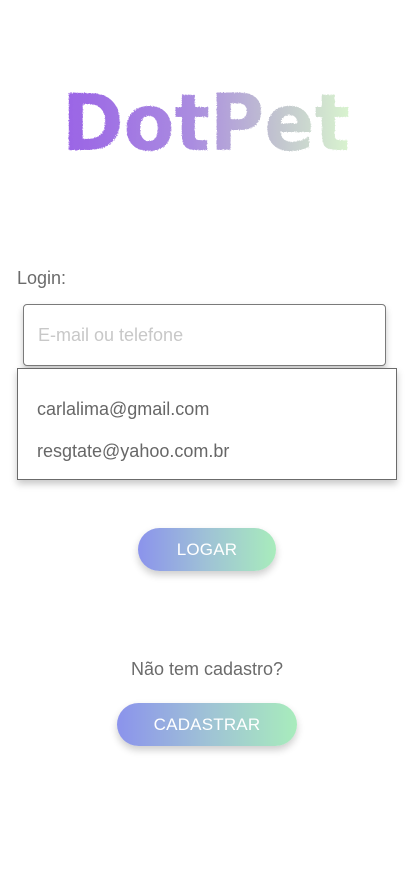  I want to click on suggestion-item: resgtate@yahoo.com.br, so click(133, 451).